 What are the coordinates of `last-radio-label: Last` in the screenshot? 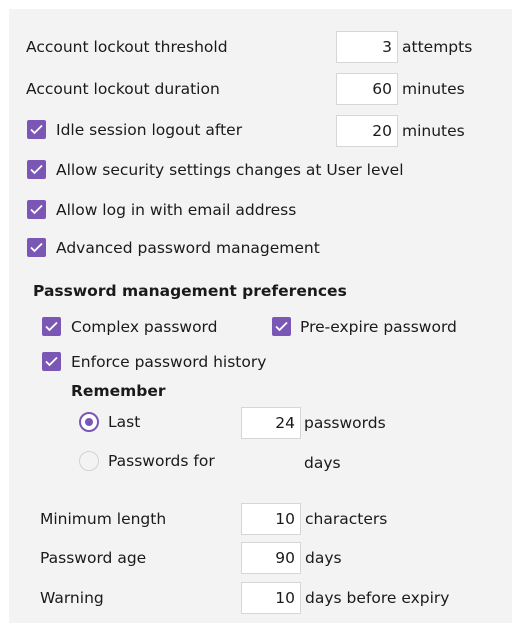 It's located at (124, 422).